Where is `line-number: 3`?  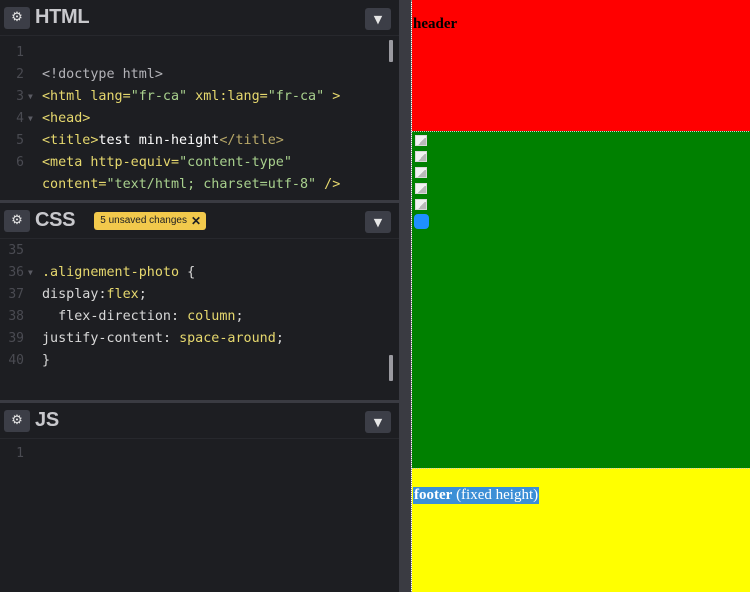 line-number: 3 is located at coordinates (20, 96).